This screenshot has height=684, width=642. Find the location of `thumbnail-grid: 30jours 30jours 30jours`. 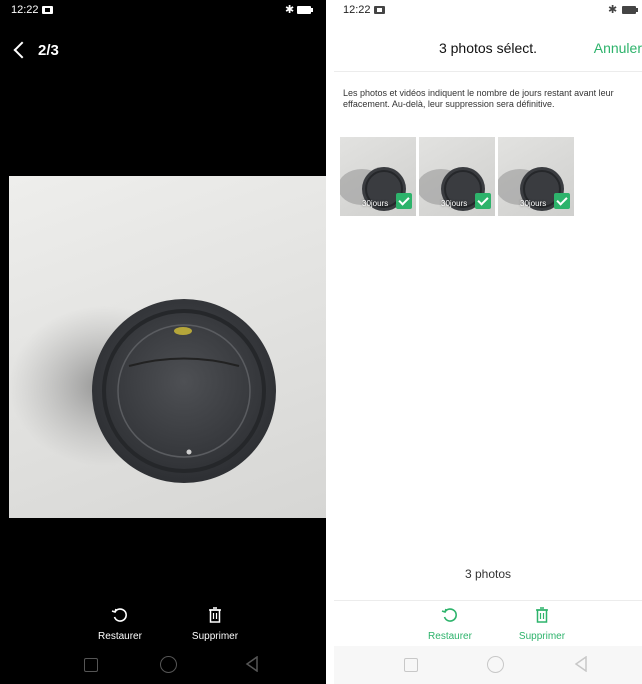

thumbnail-grid: 30jours 30jours 30jours is located at coordinates (460, 176).